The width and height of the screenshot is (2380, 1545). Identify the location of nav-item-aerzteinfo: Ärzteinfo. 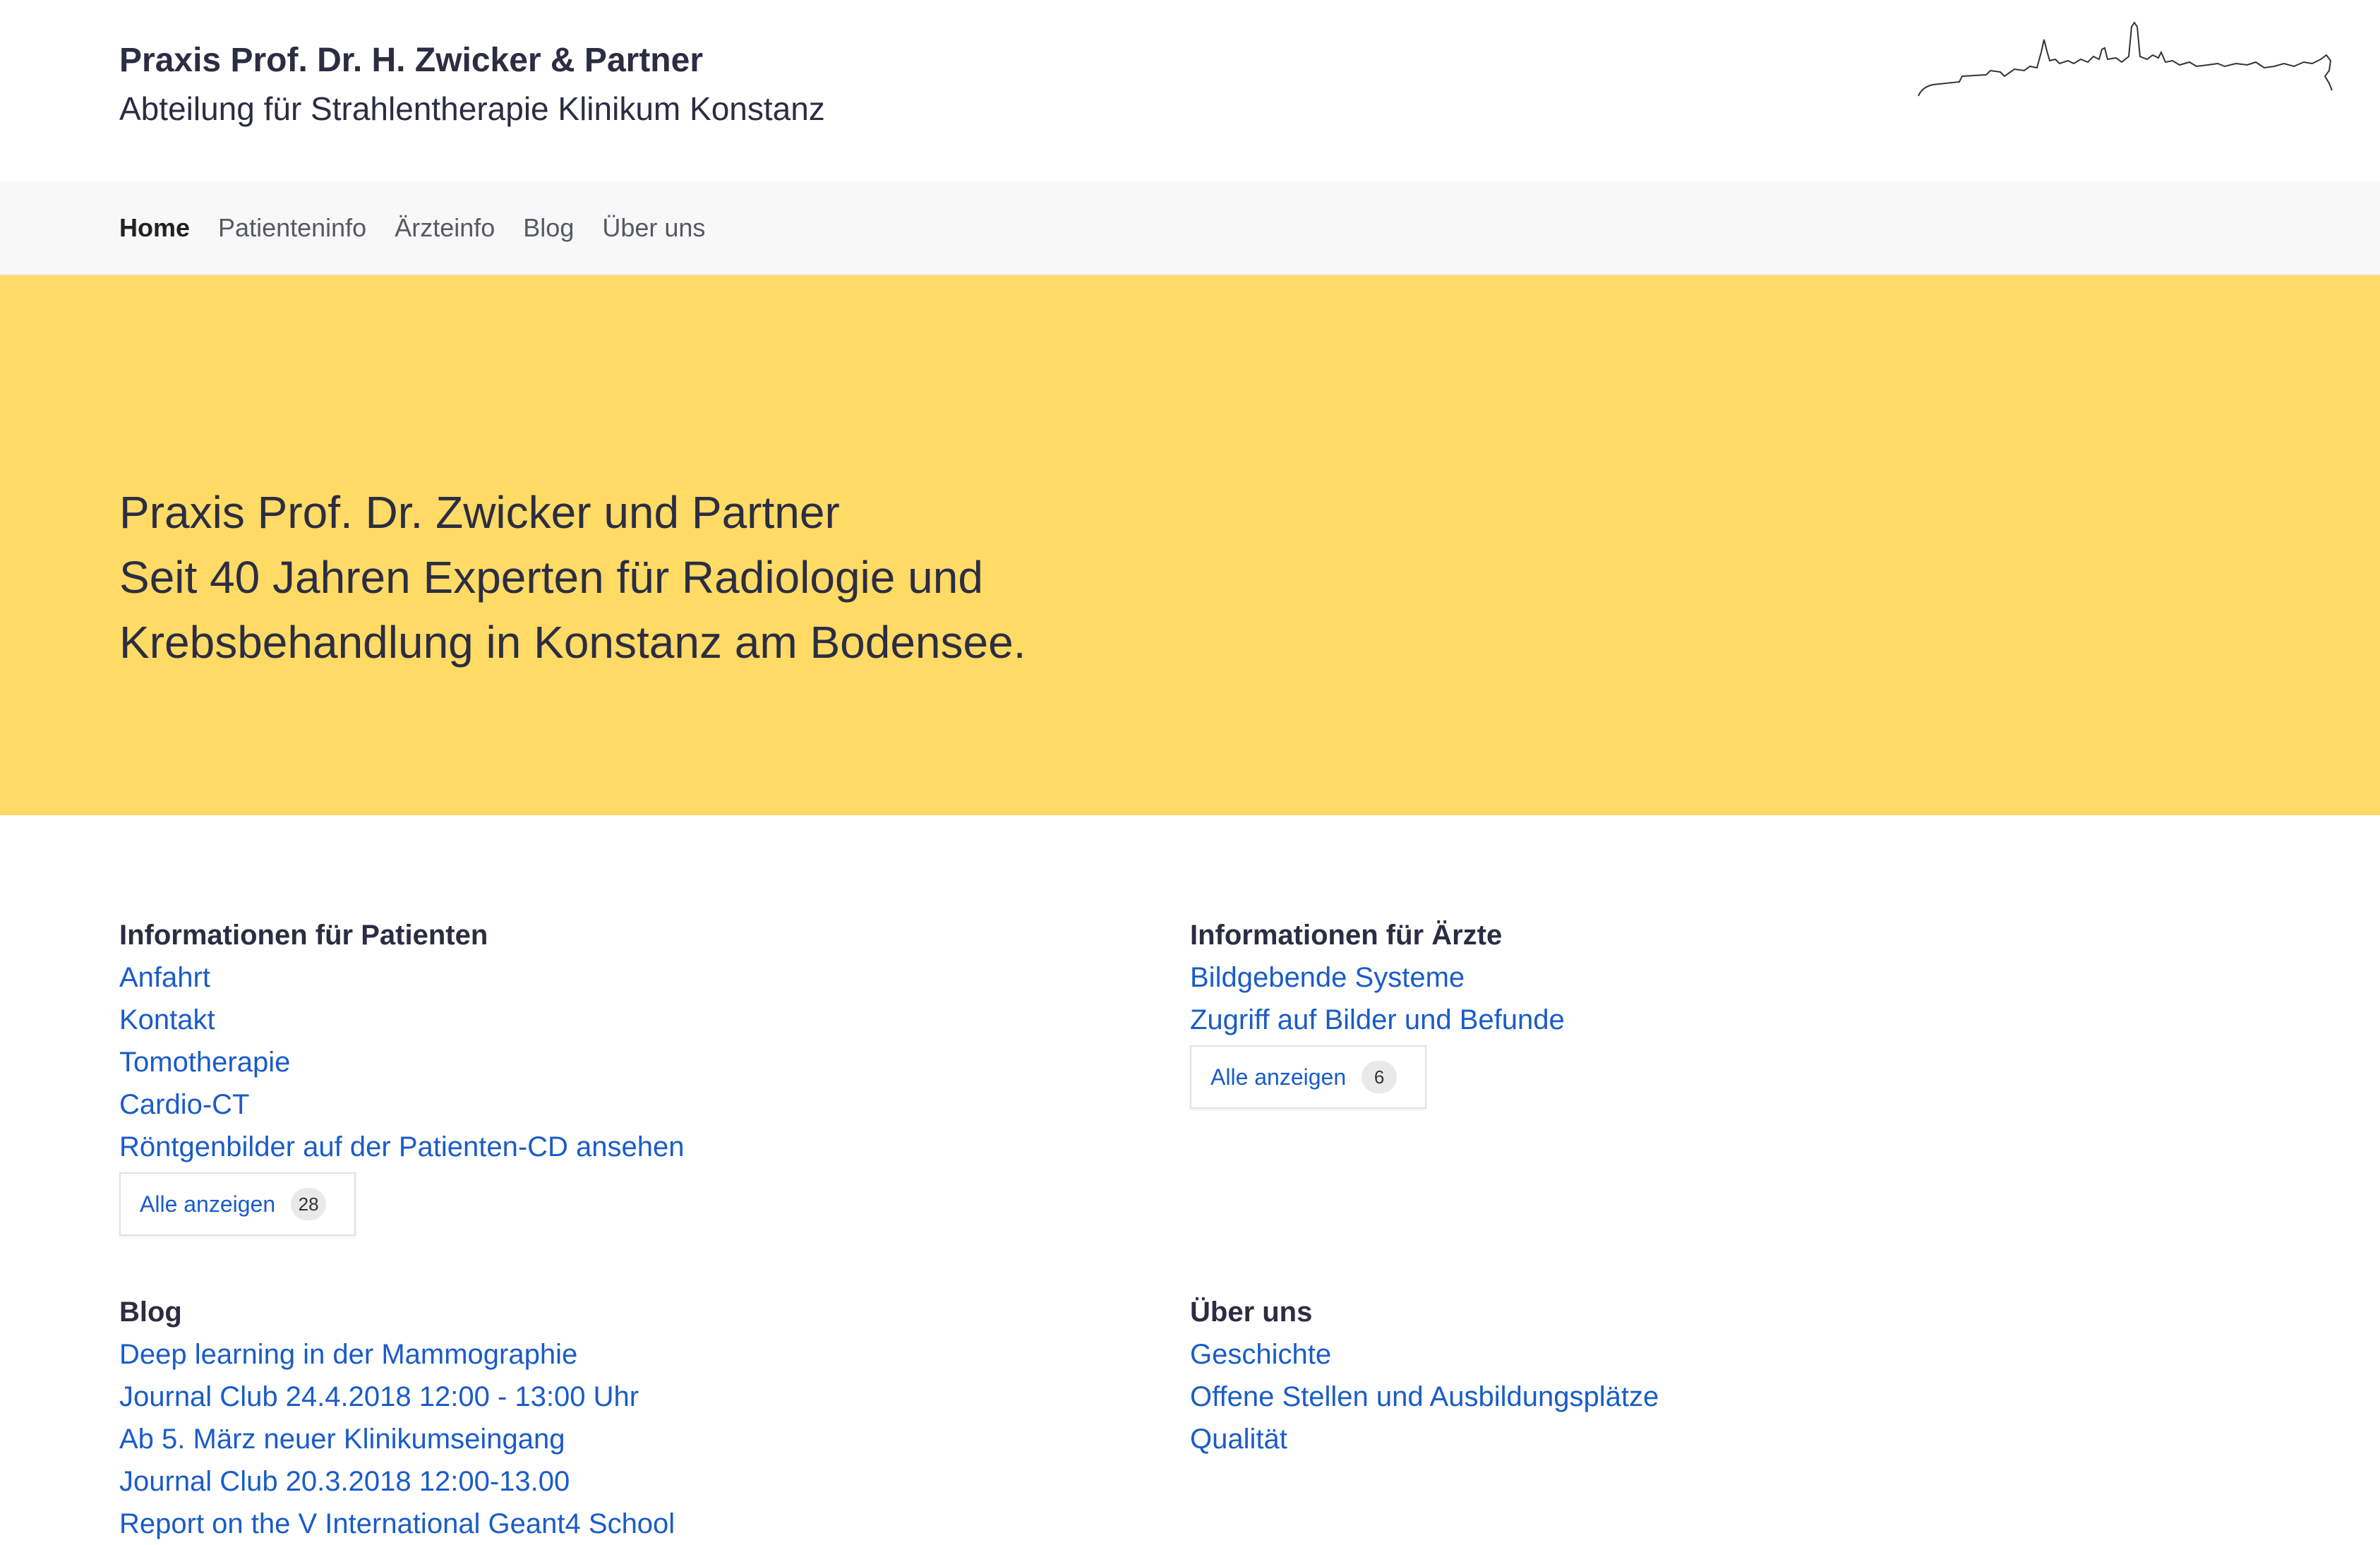
(445, 228).